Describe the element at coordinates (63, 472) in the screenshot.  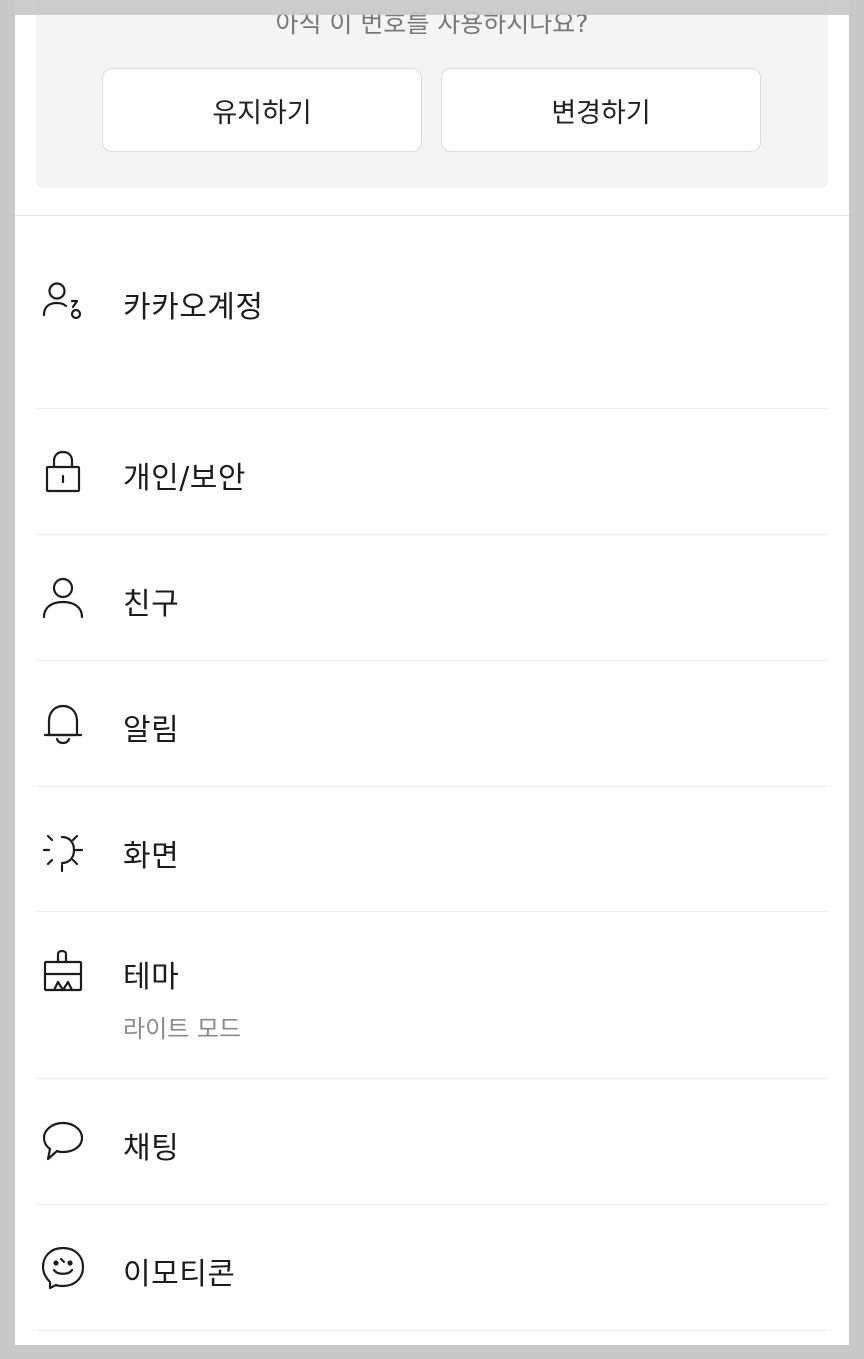
I see `lock-icon` at that location.